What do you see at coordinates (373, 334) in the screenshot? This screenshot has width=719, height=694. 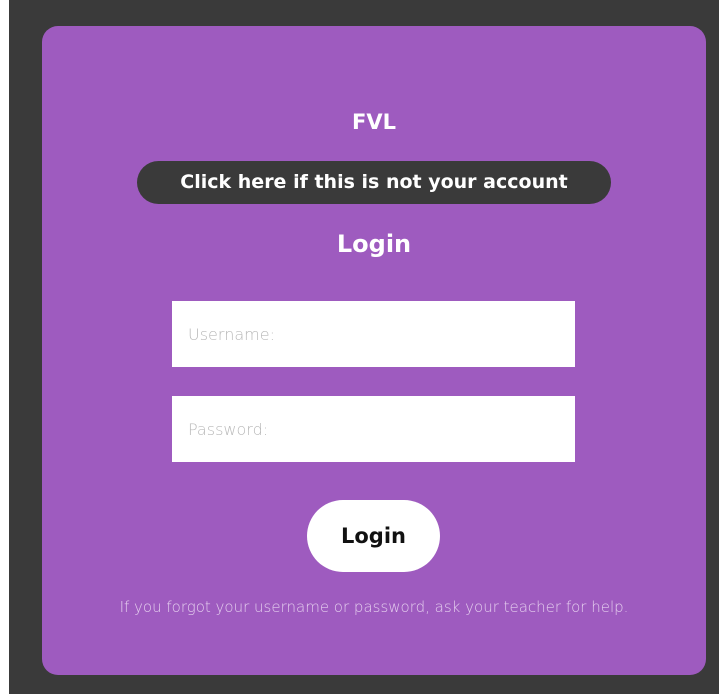 I see `username-input` at bounding box center [373, 334].